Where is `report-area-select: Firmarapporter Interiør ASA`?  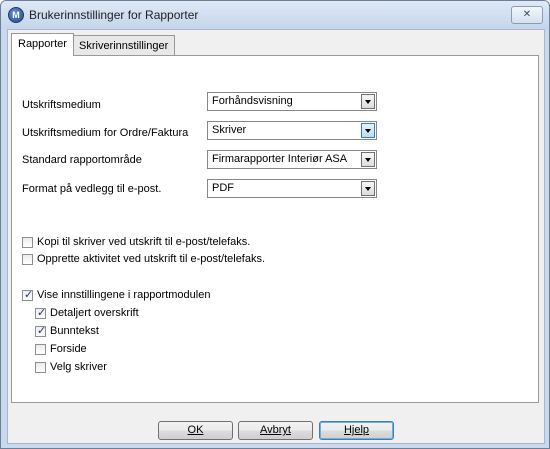 report-area-select: Firmarapporter Interiør ASA is located at coordinates (292, 159).